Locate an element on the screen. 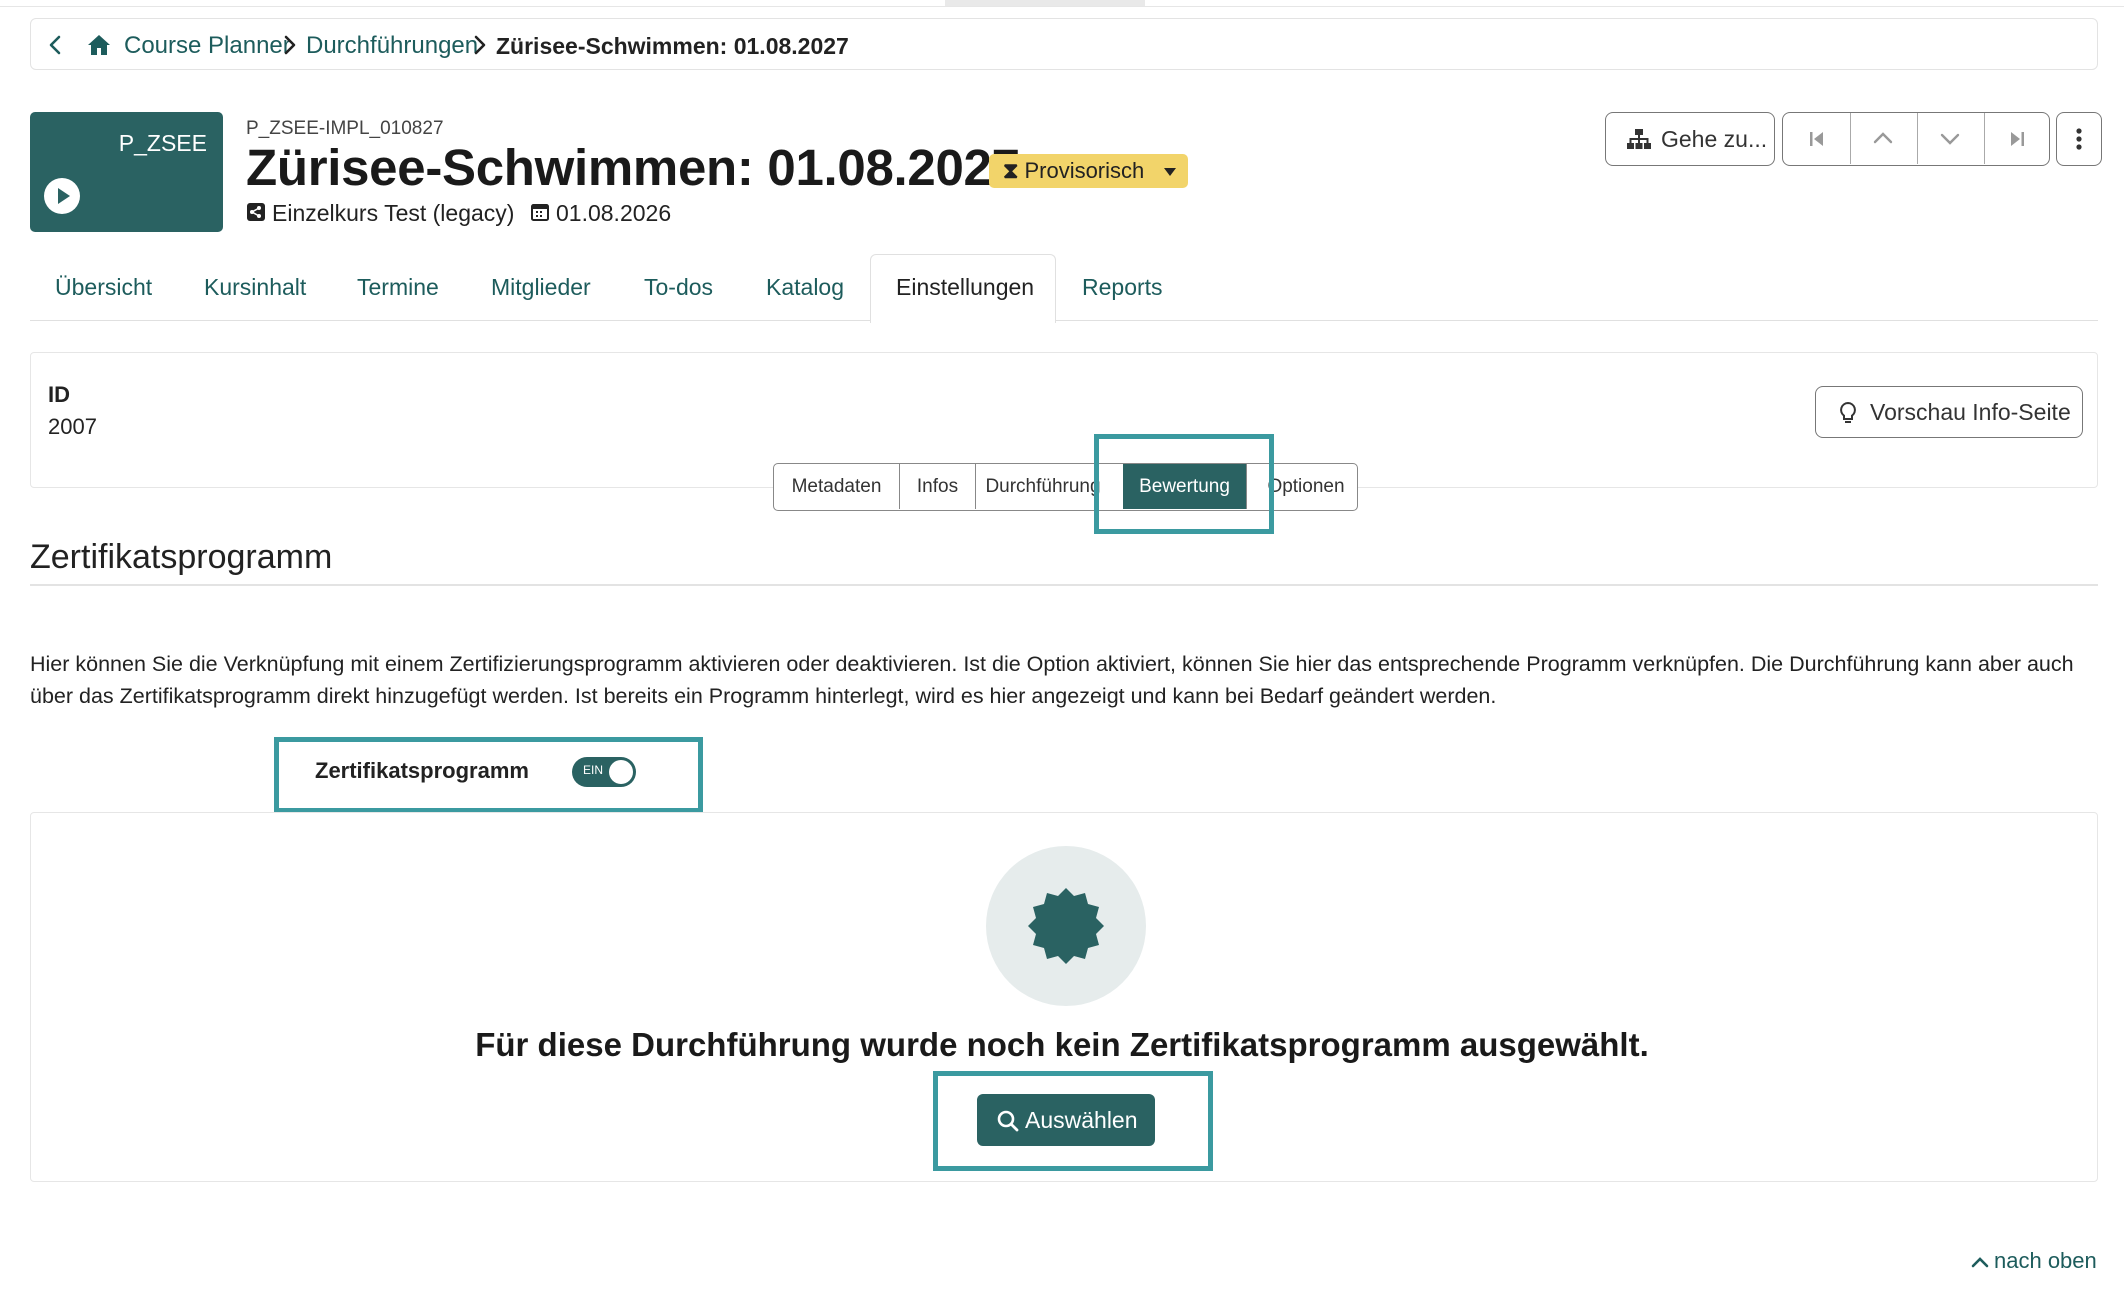 This screenshot has height=1306, width=2124. first-button is located at coordinates (1817, 138).